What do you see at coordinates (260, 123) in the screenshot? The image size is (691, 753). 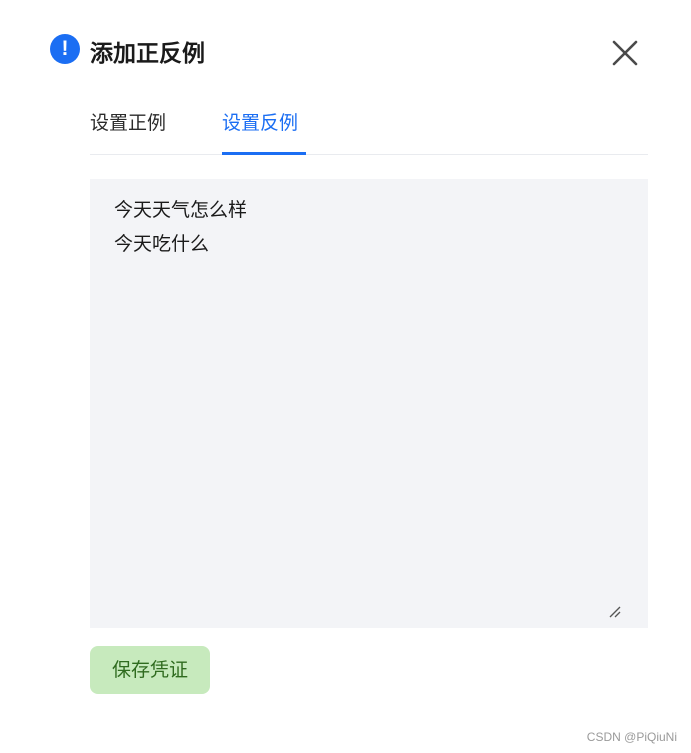 I see `tab-set-negative-examples: 设置反例` at bounding box center [260, 123].